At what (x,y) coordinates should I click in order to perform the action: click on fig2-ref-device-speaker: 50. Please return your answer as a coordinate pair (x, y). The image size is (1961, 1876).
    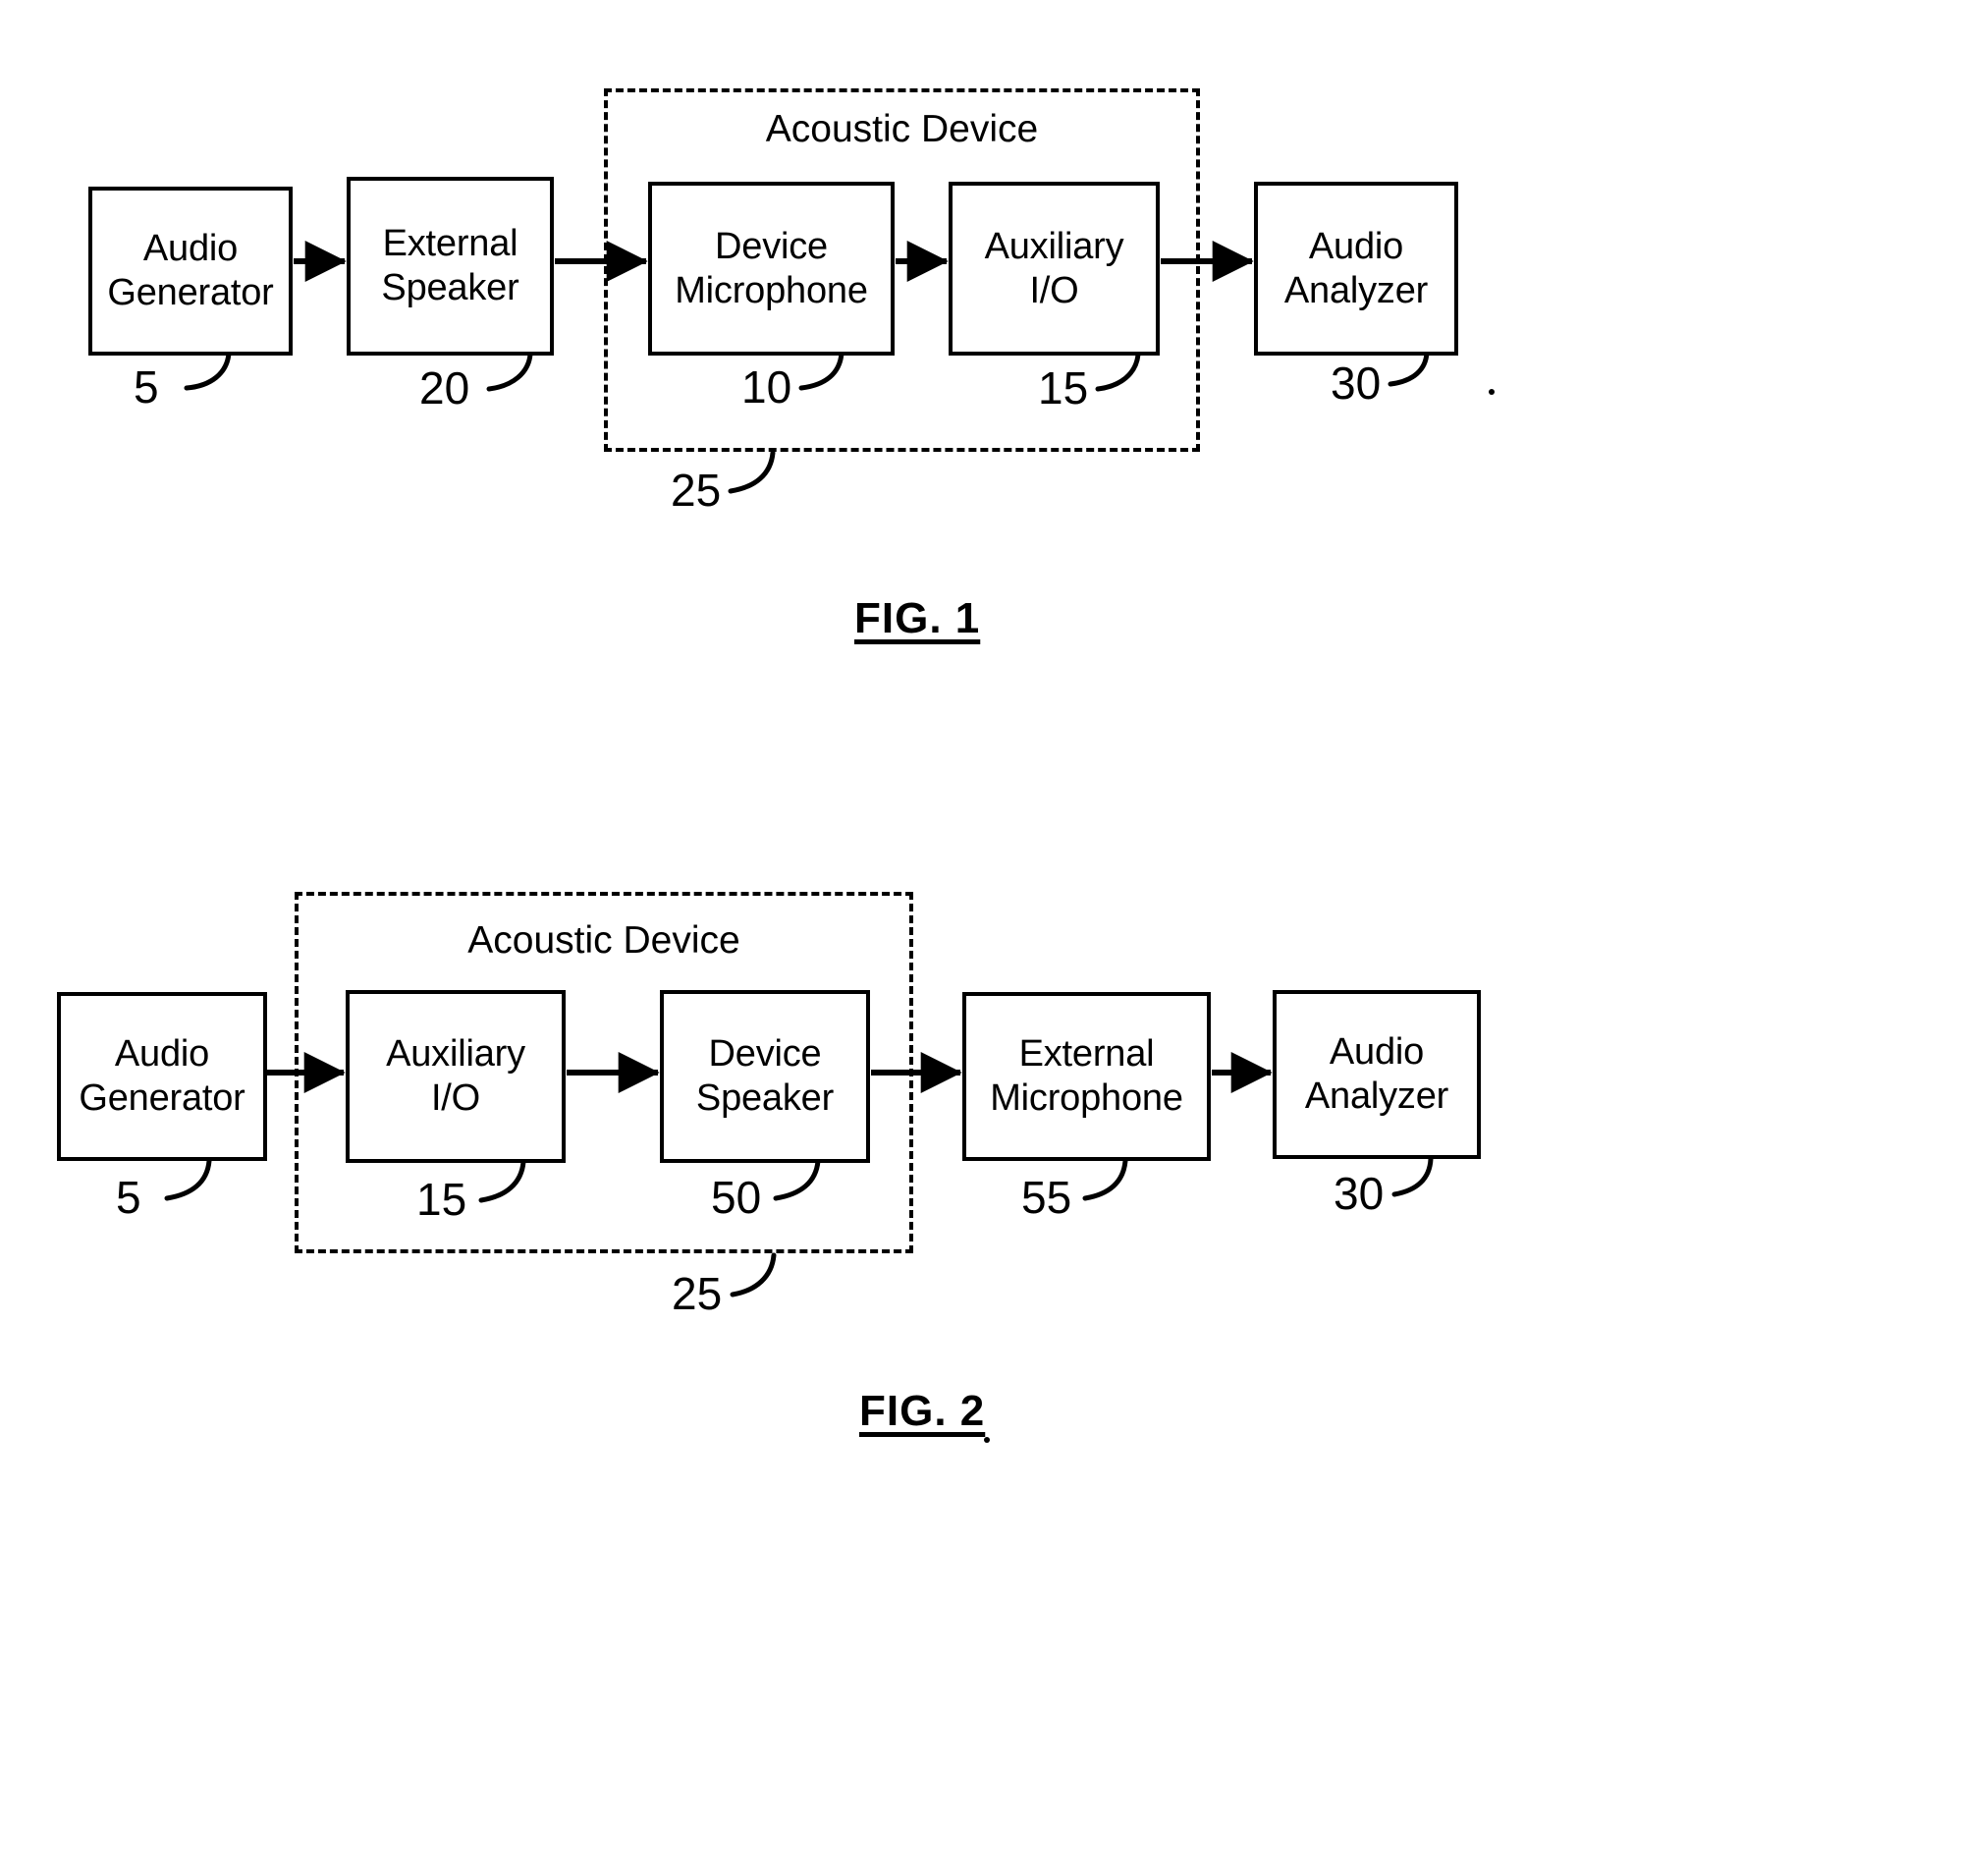
    Looking at the image, I should click on (736, 1198).